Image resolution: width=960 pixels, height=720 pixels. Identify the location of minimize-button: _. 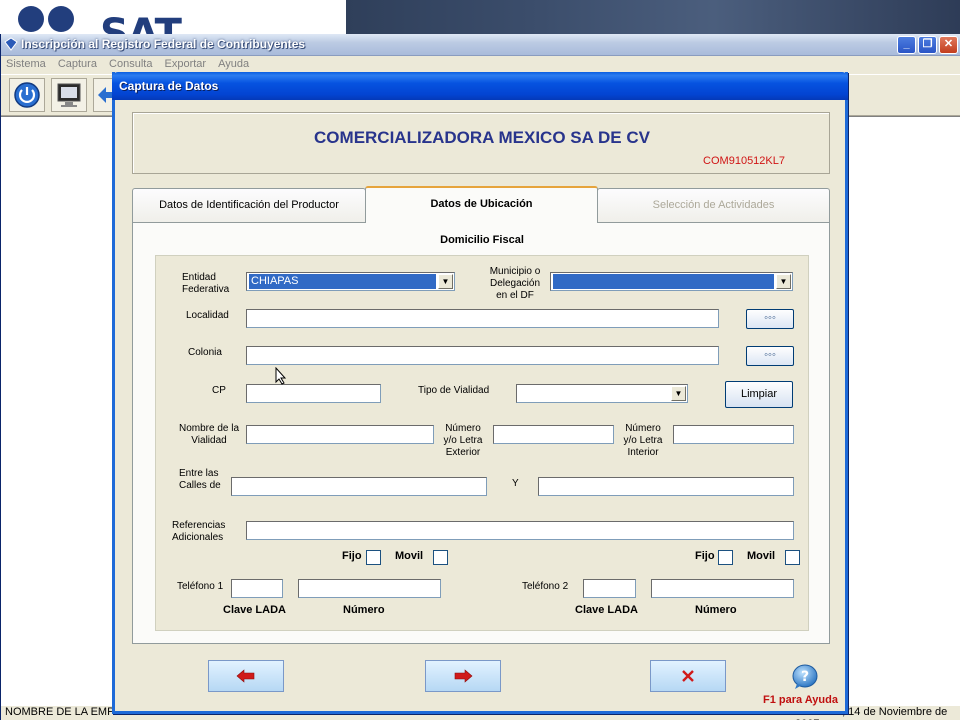
(906, 45).